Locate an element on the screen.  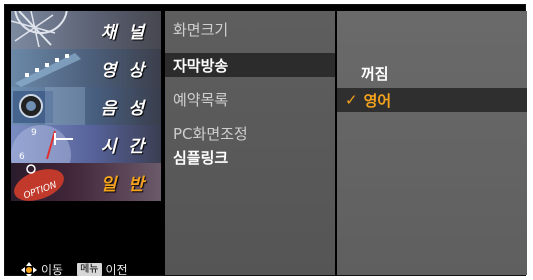
option-english-label: 영어 is located at coordinates (377, 100).